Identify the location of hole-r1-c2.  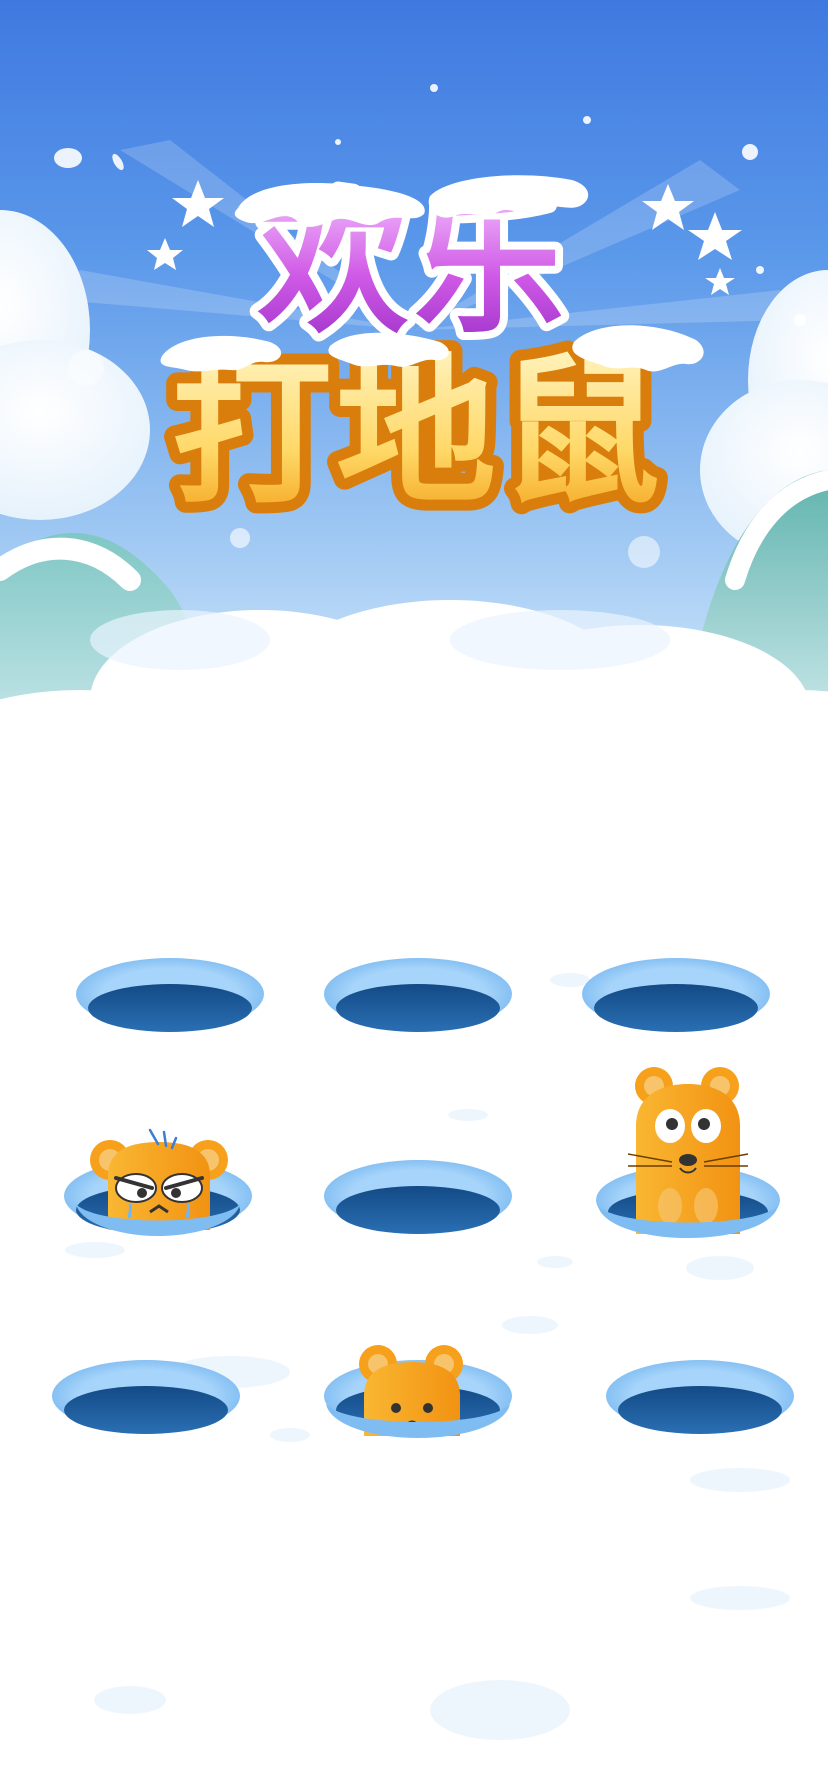
(418, 995).